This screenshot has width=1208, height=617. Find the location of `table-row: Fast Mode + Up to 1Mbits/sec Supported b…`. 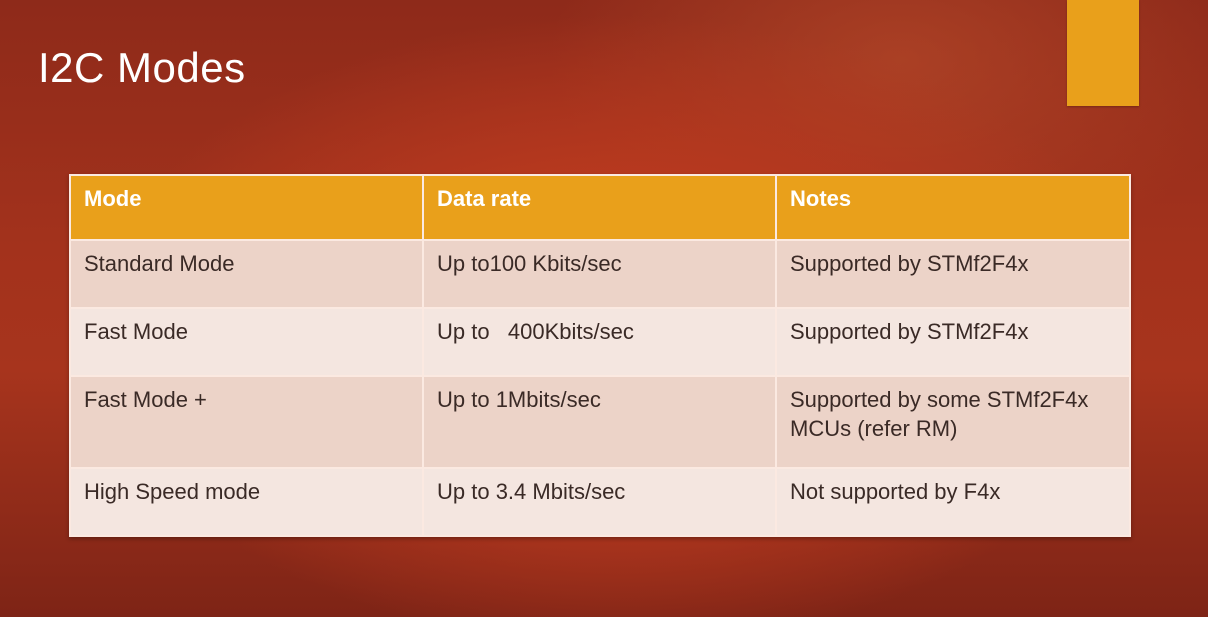

table-row: Fast Mode + Up to 1Mbits/sec Supported b… is located at coordinates (600, 422).